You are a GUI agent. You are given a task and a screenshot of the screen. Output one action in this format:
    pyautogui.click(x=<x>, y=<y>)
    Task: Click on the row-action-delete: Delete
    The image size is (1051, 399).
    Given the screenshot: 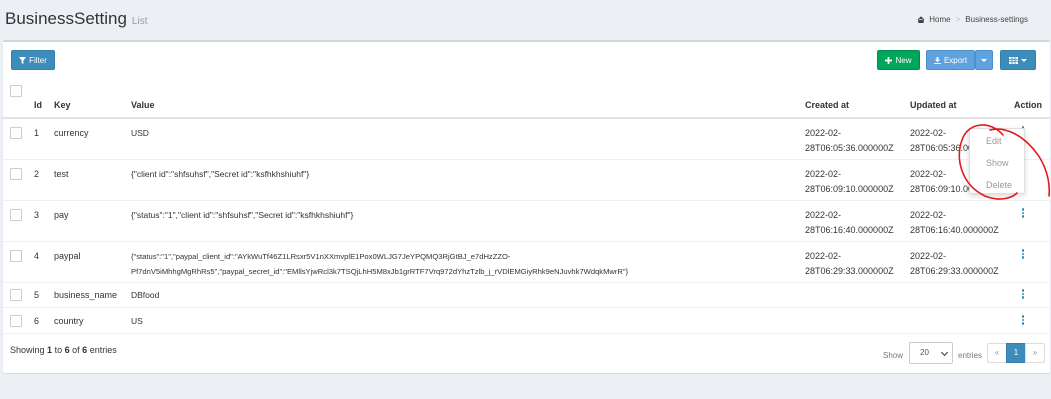 What is the action you would take?
    pyautogui.click(x=997, y=185)
    